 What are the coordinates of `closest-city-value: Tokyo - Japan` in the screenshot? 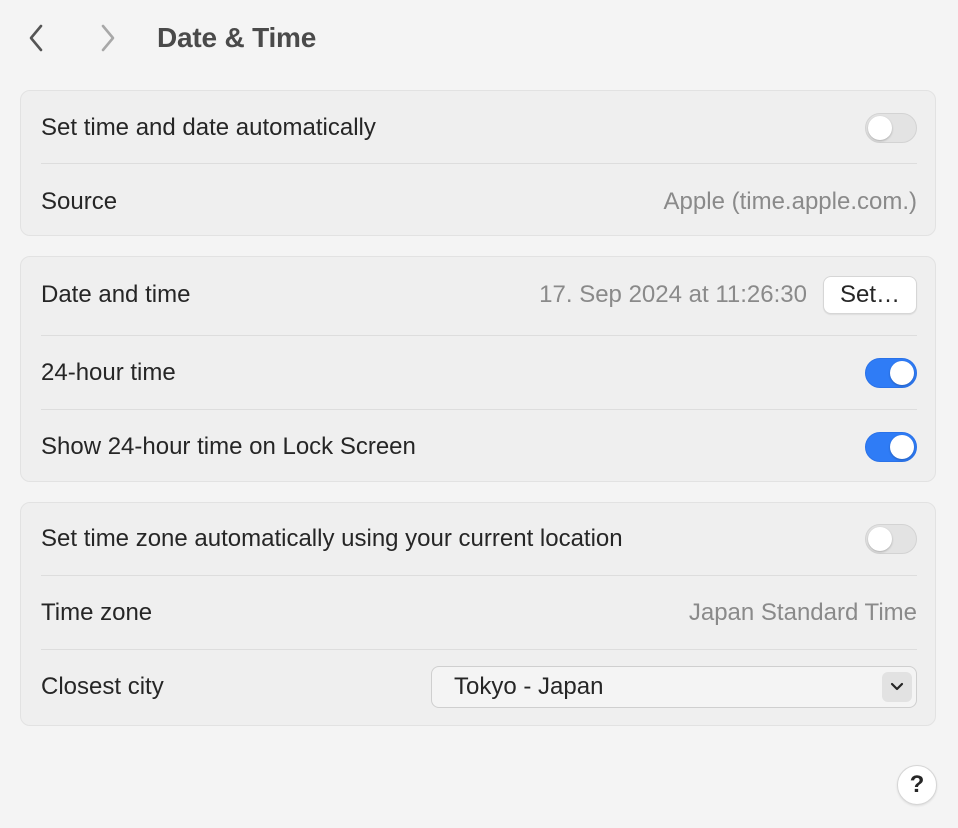 It's located at (529, 686).